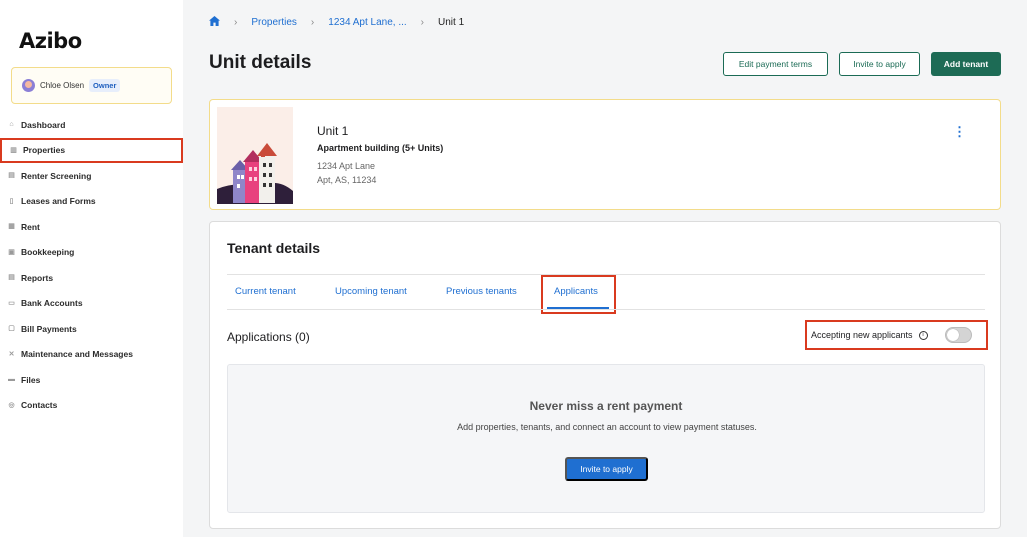 This screenshot has height=537, width=1027. Describe the element at coordinates (91, 278) in the screenshot. I see `sidebar-item-reports: ▤ Reports` at that location.